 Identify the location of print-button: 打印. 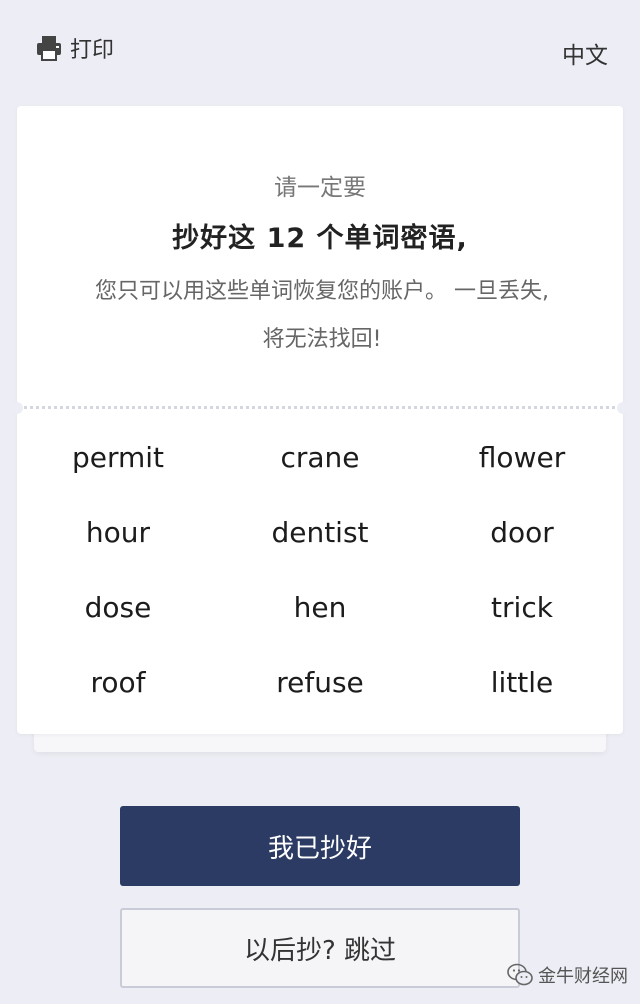
(74, 48).